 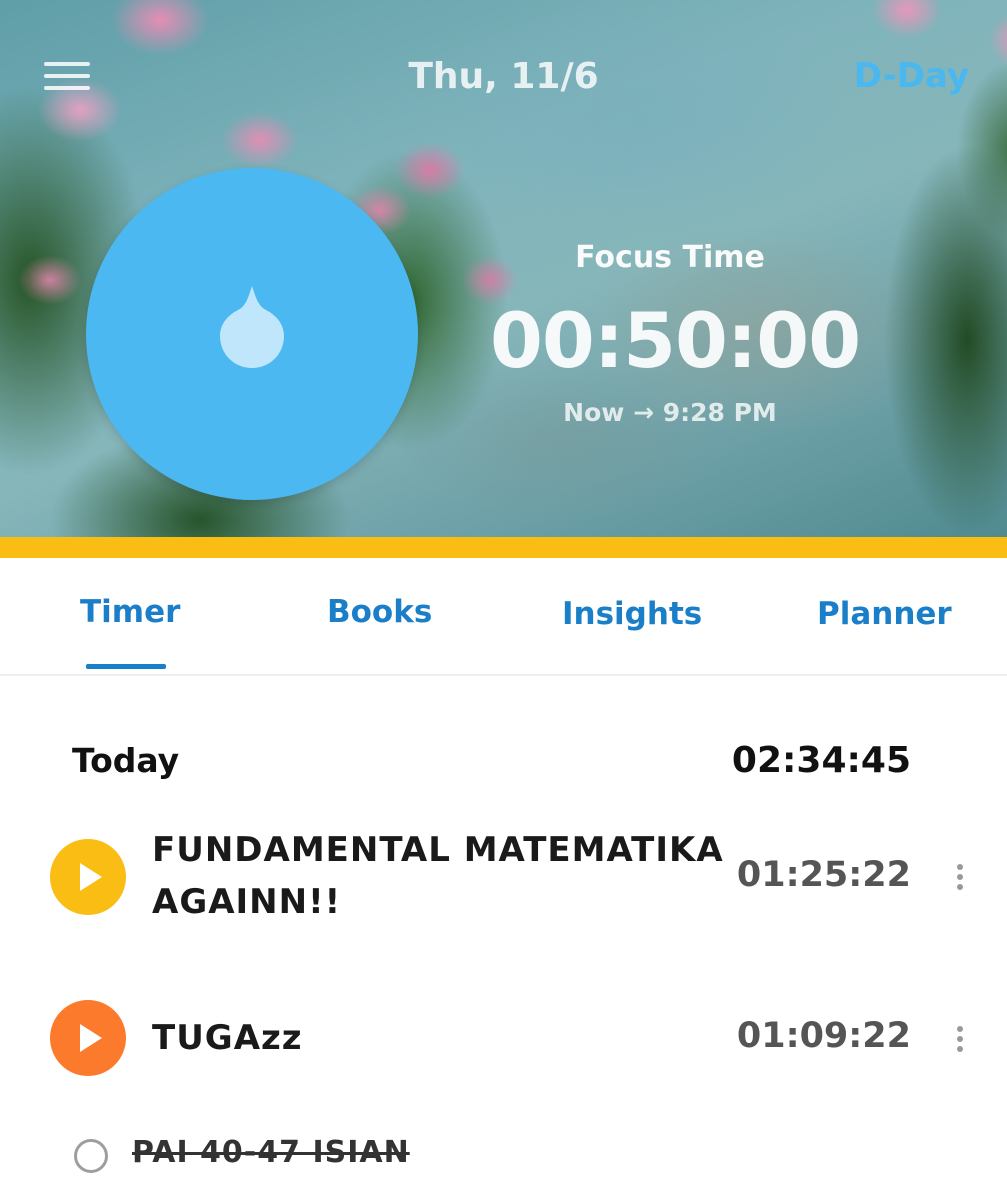 I want to click on task-label: PAI 40-47 ISIAN, so click(x=271, y=1152).